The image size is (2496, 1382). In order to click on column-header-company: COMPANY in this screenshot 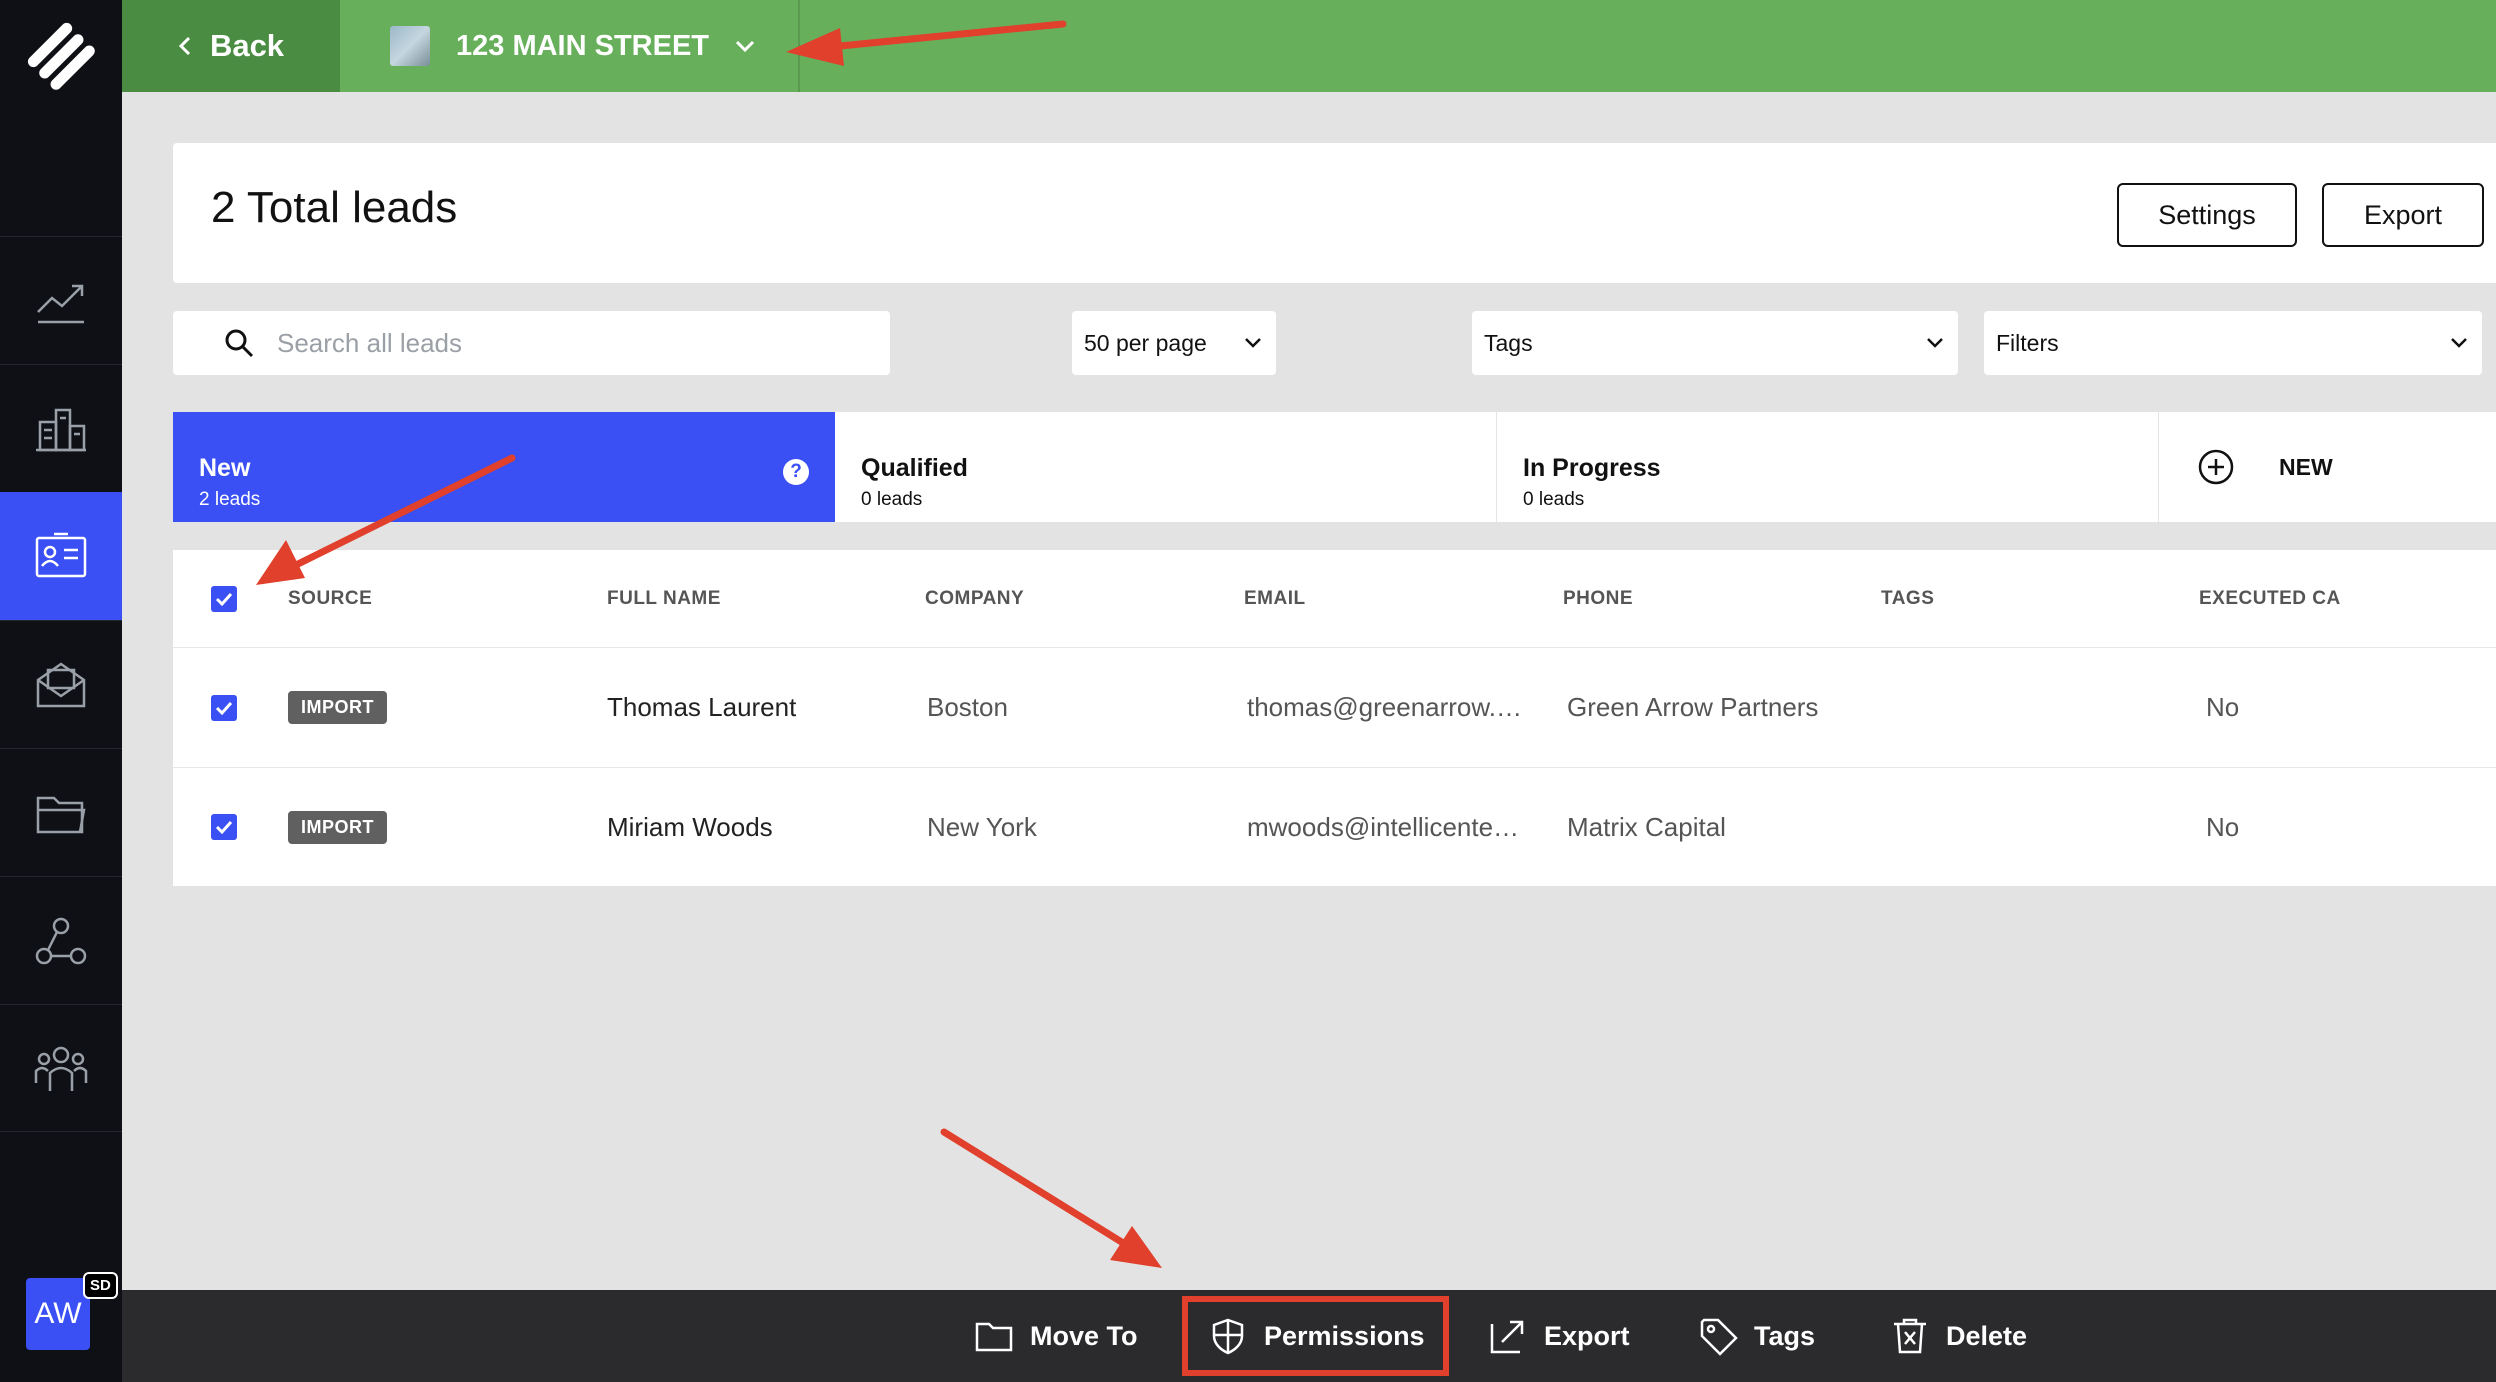, I will do `click(974, 598)`.